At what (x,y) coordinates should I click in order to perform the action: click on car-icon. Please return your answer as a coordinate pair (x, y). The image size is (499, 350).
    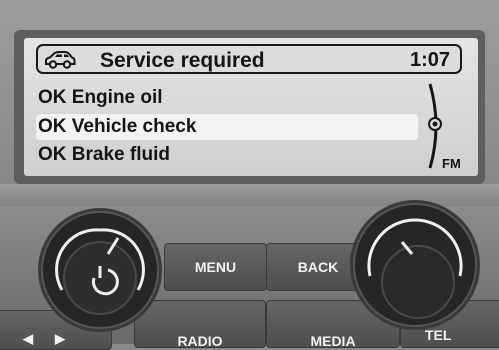
    Looking at the image, I should click on (60, 60).